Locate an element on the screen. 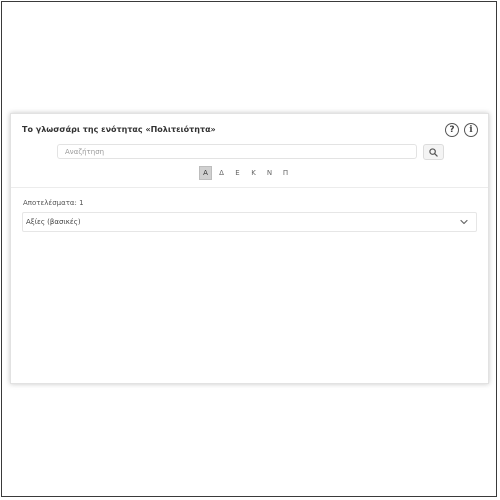 The width and height of the screenshot is (500, 500). search-icon is located at coordinates (433, 152).